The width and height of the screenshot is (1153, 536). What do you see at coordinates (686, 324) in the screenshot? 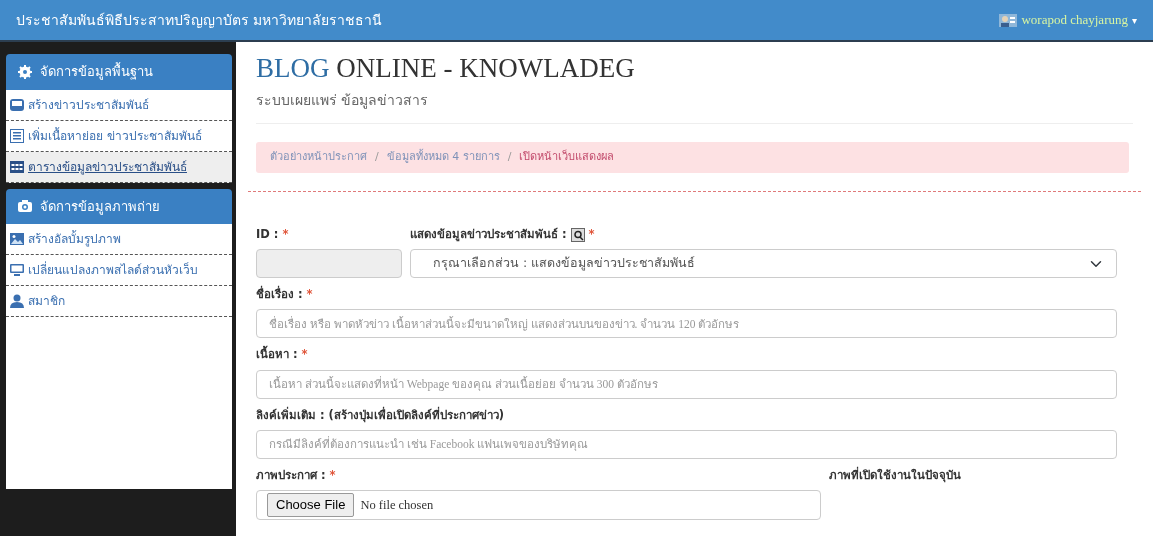
I see `text-input: ชื่อเรื่อง หรือ พาดหัวข่าว เนื้อหาส่วนนี้จะมีขนาดใหญ่ แสดงส่วนบนของข่าว. จำนวน 120 ตัวอักษร` at bounding box center [686, 324].